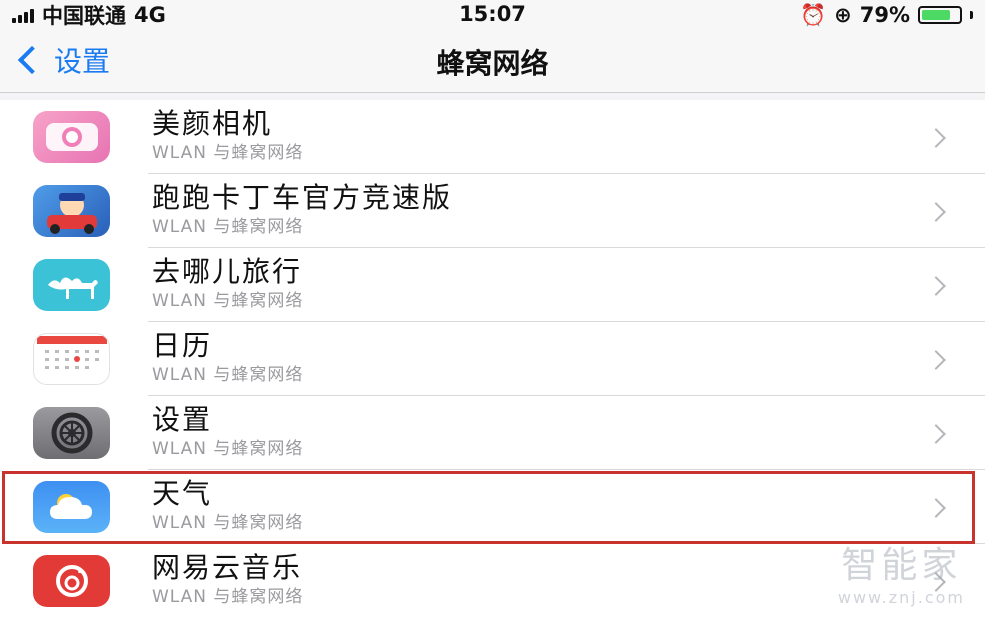  I want to click on gear-icon, so click(71, 433).